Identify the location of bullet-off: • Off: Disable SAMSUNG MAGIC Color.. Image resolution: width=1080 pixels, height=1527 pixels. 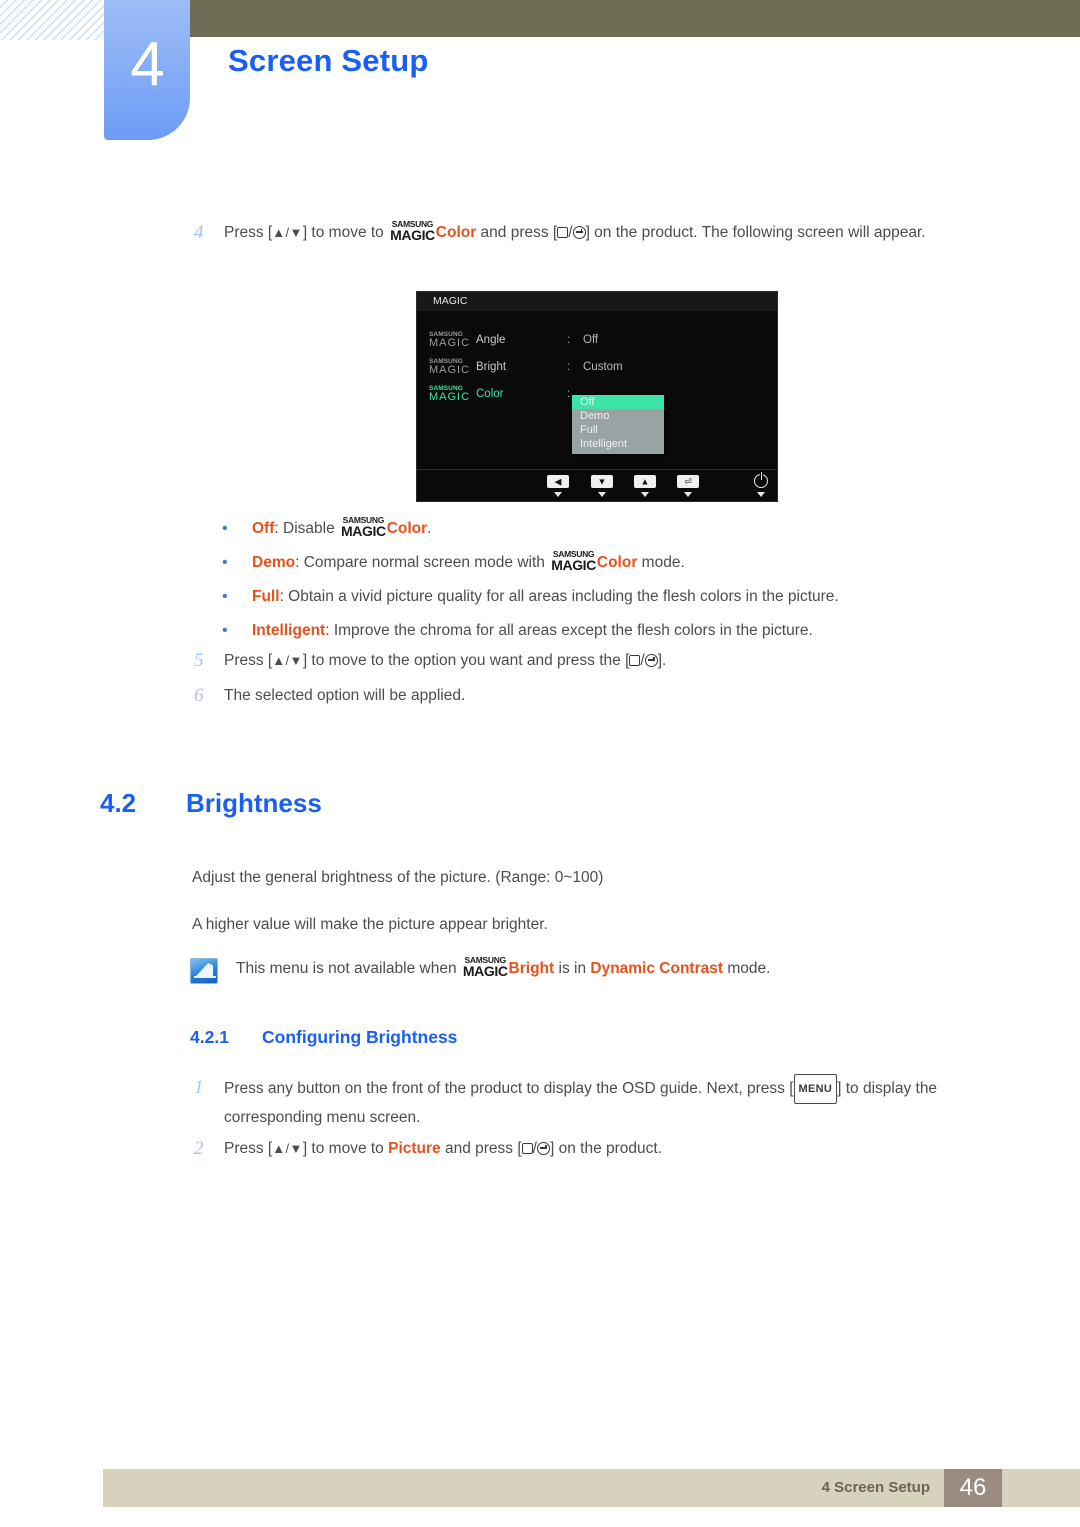
(540, 529).